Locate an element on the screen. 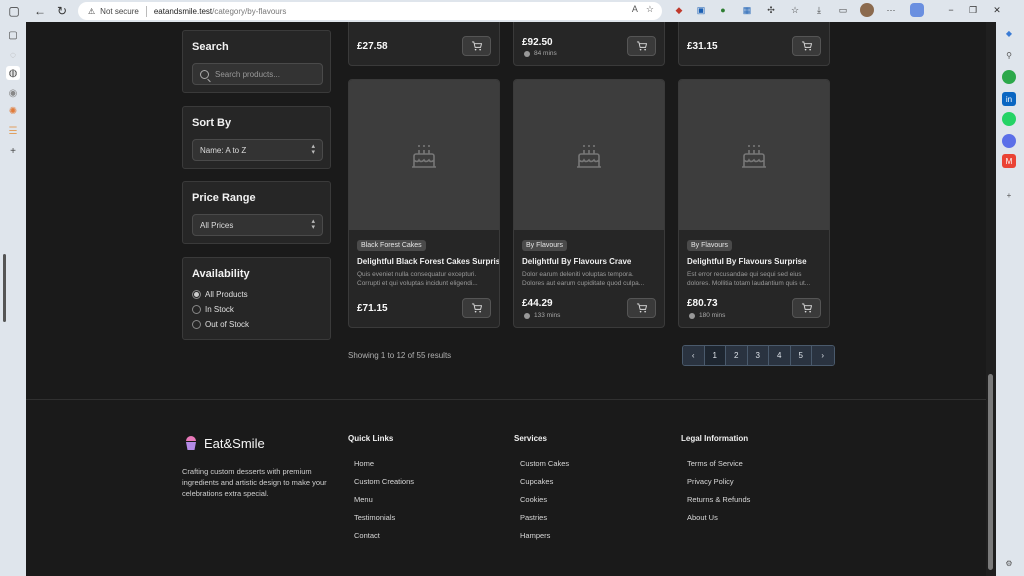 Image resolution: width=1024 pixels, height=576 pixels. footer-link-home: Home is located at coordinates (384, 468).